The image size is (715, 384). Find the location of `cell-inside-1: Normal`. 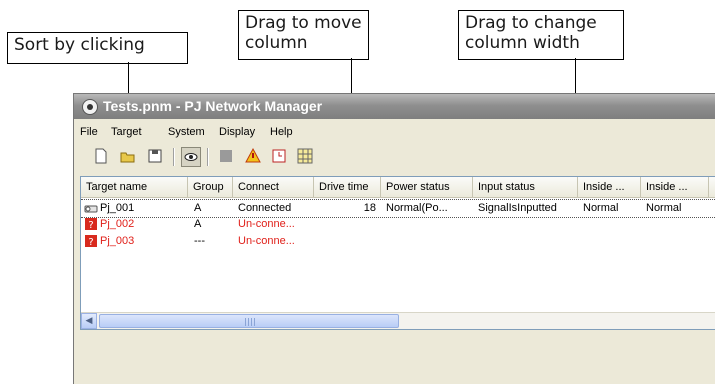

cell-inside-1: Normal is located at coordinates (601, 208).